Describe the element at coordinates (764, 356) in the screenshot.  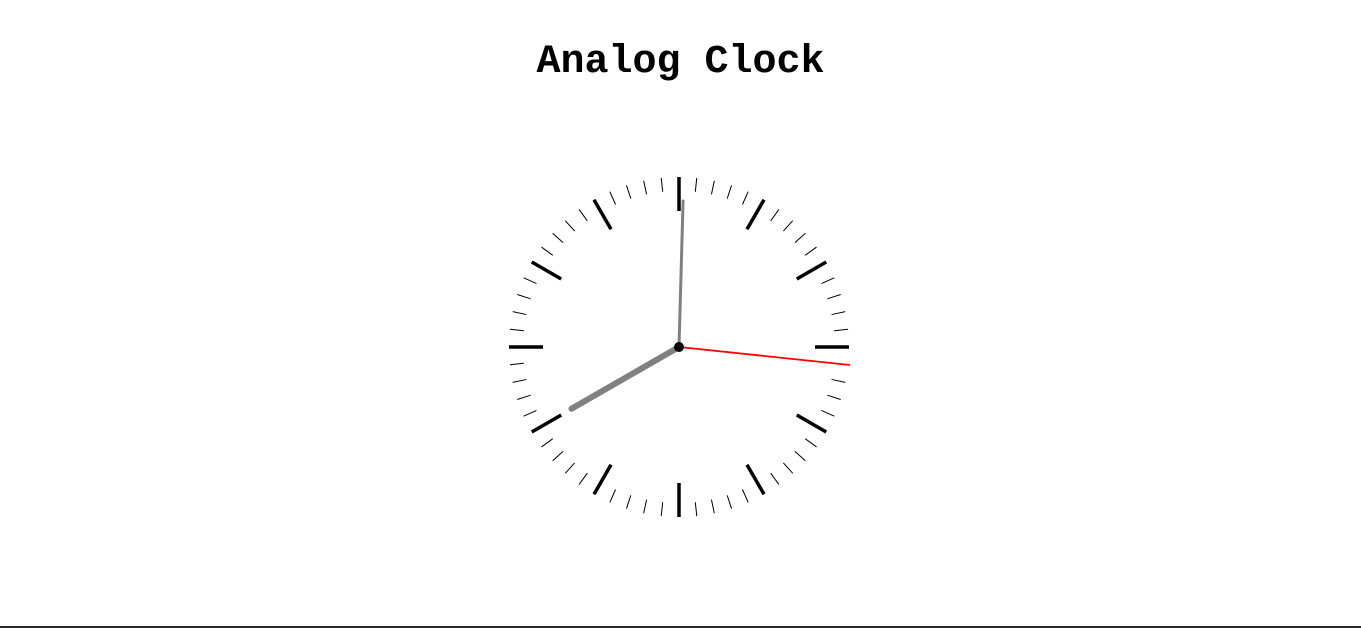
I see `second-hand` at that location.